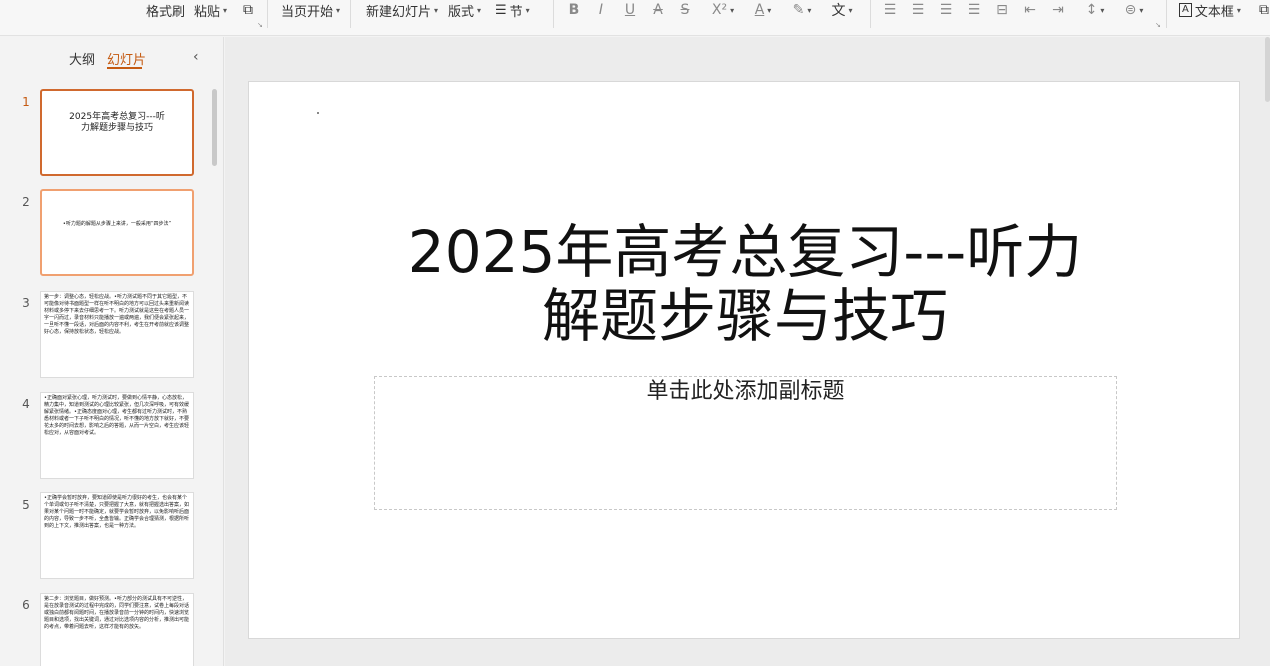 The image size is (1270, 666). I want to click on slide-thumbnail-1: 2025年高考总复习---听力解题步骤与技巧, so click(117, 132).